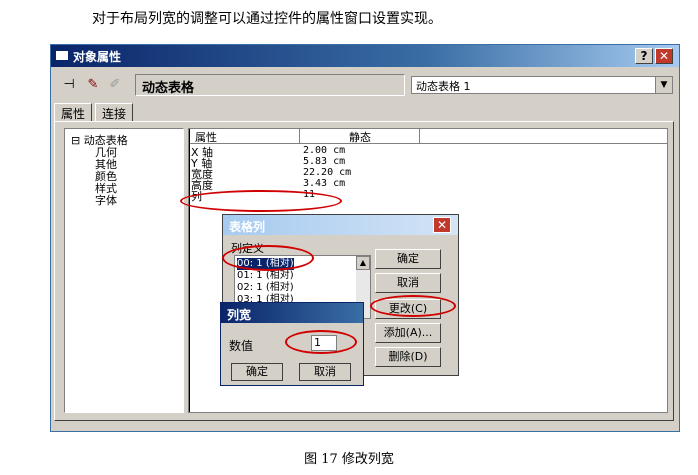 Image resolution: width=698 pixels, height=475 pixels. Describe the element at coordinates (324, 183) in the screenshot. I see `grid-row-value: 3.43 cm` at that location.